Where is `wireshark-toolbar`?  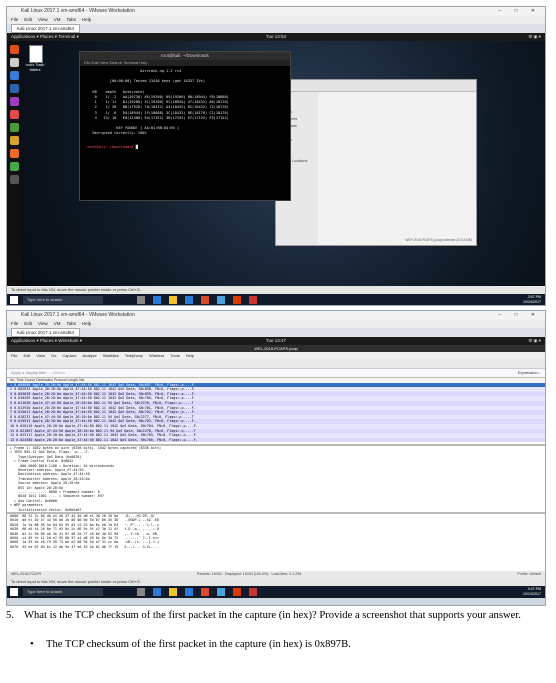
wireshark-toolbar is located at coordinates (276, 364).